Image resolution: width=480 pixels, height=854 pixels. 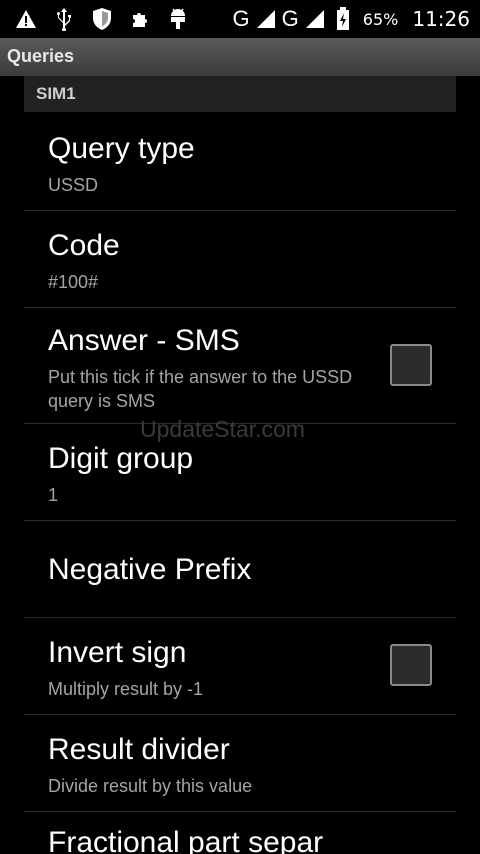 I want to click on clock: 11:26, so click(x=441, y=19).